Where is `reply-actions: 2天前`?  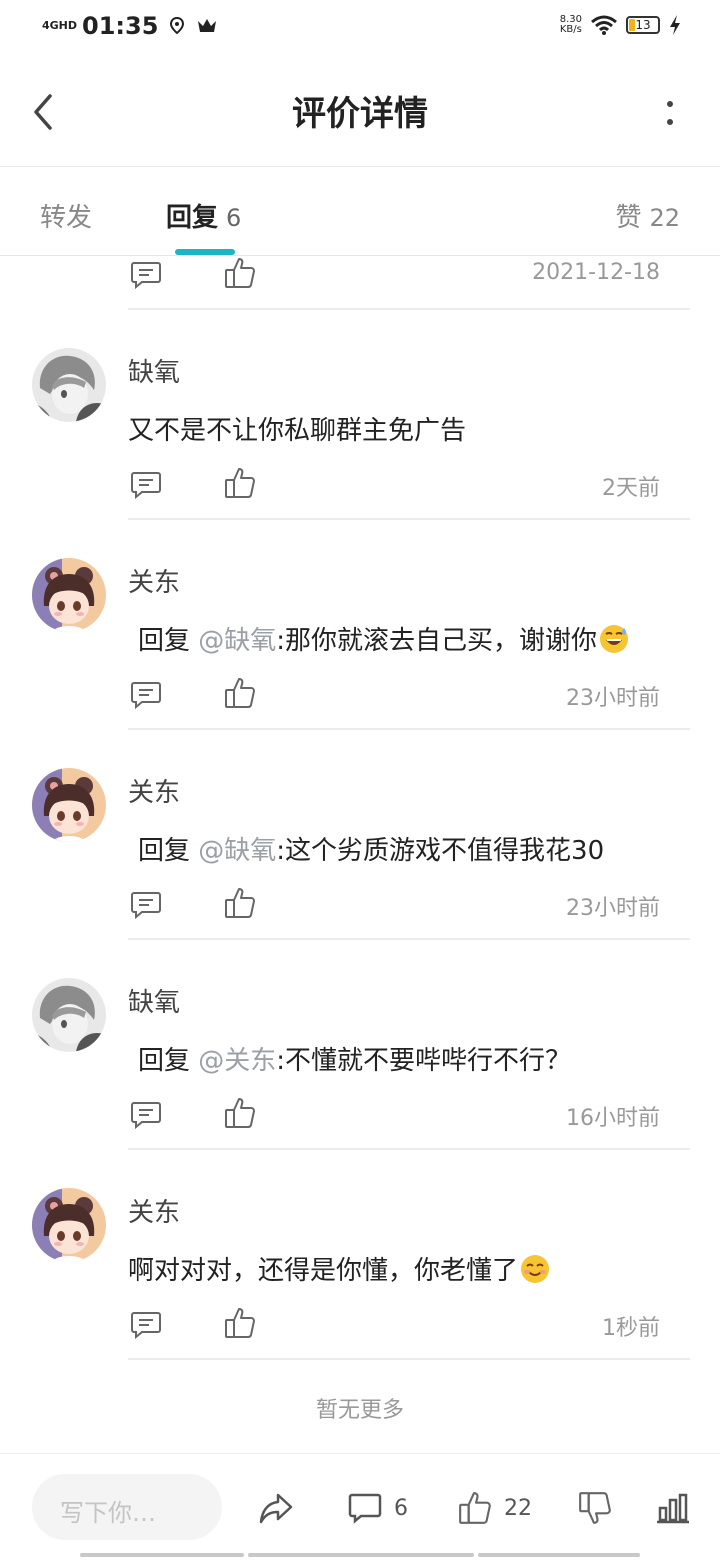 reply-actions: 2天前 is located at coordinates (394, 486).